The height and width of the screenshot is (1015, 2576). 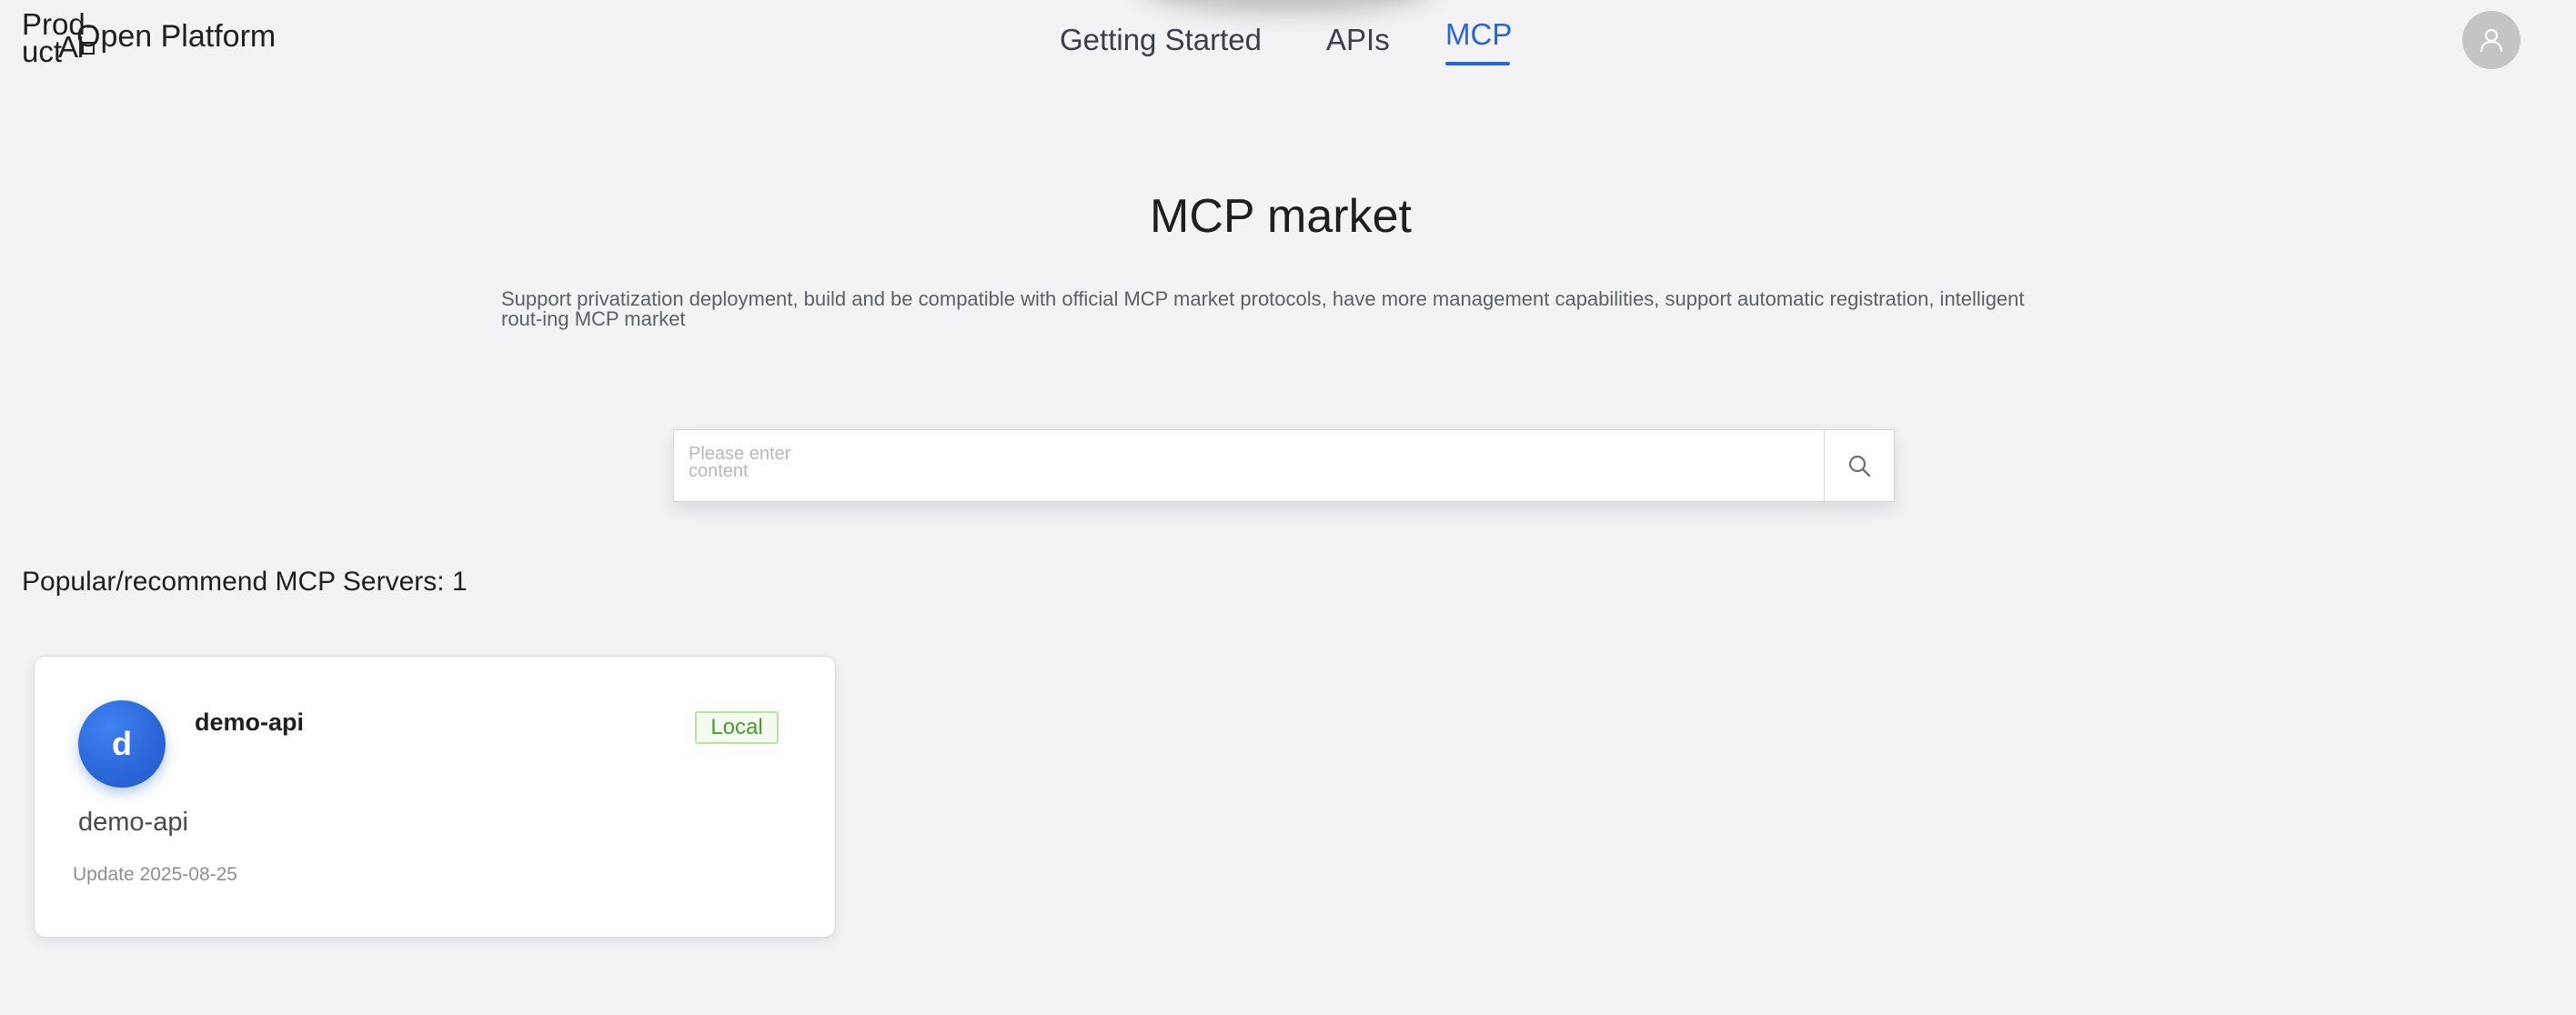 I want to click on search-placeholder-text: Please enter content, so click(x=740, y=462).